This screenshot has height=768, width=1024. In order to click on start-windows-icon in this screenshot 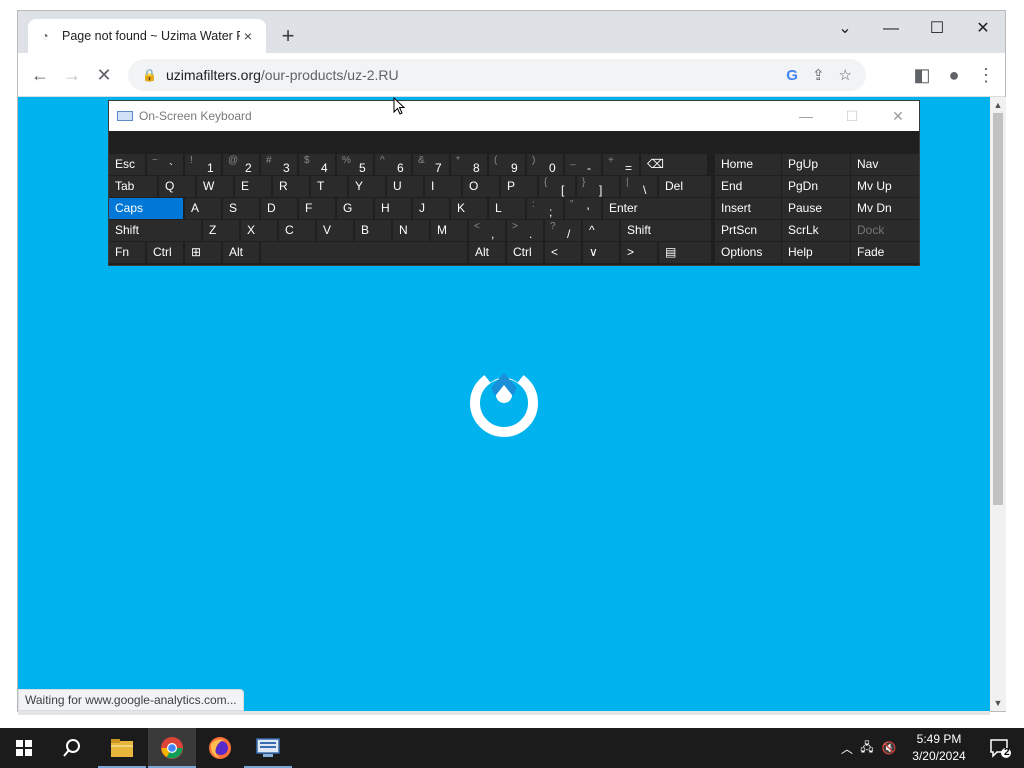, I will do `click(24, 748)`.